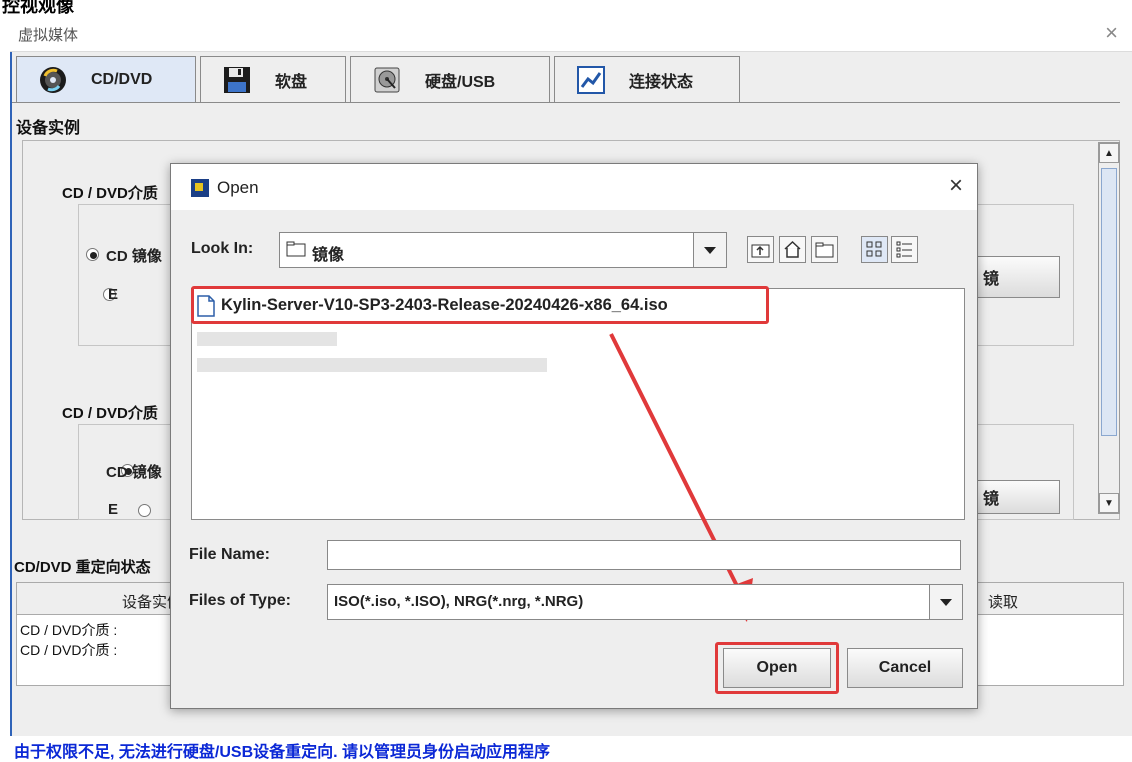 The width and height of the screenshot is (1132, 762). Describe the element at coordinates (591, 80) in the screenshot. I see `chart-icon` at that location.